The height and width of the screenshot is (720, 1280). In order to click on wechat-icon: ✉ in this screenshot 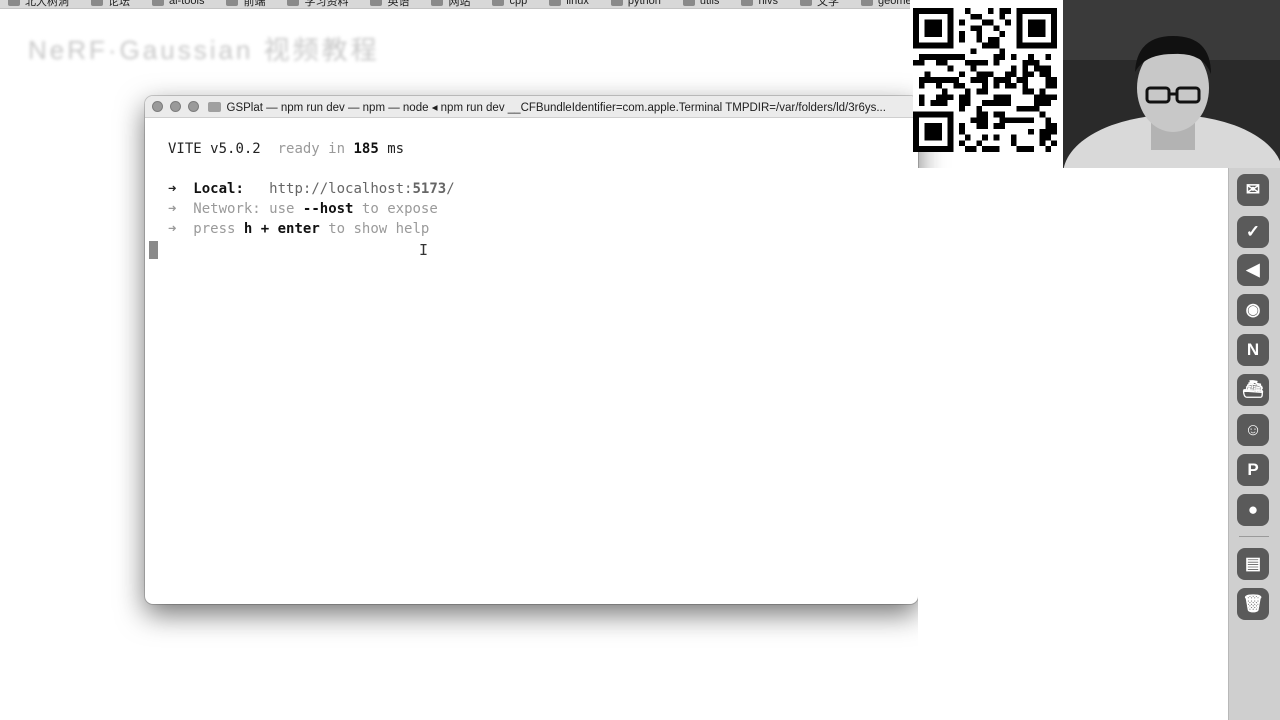, I will do `click(1253, 190)`.